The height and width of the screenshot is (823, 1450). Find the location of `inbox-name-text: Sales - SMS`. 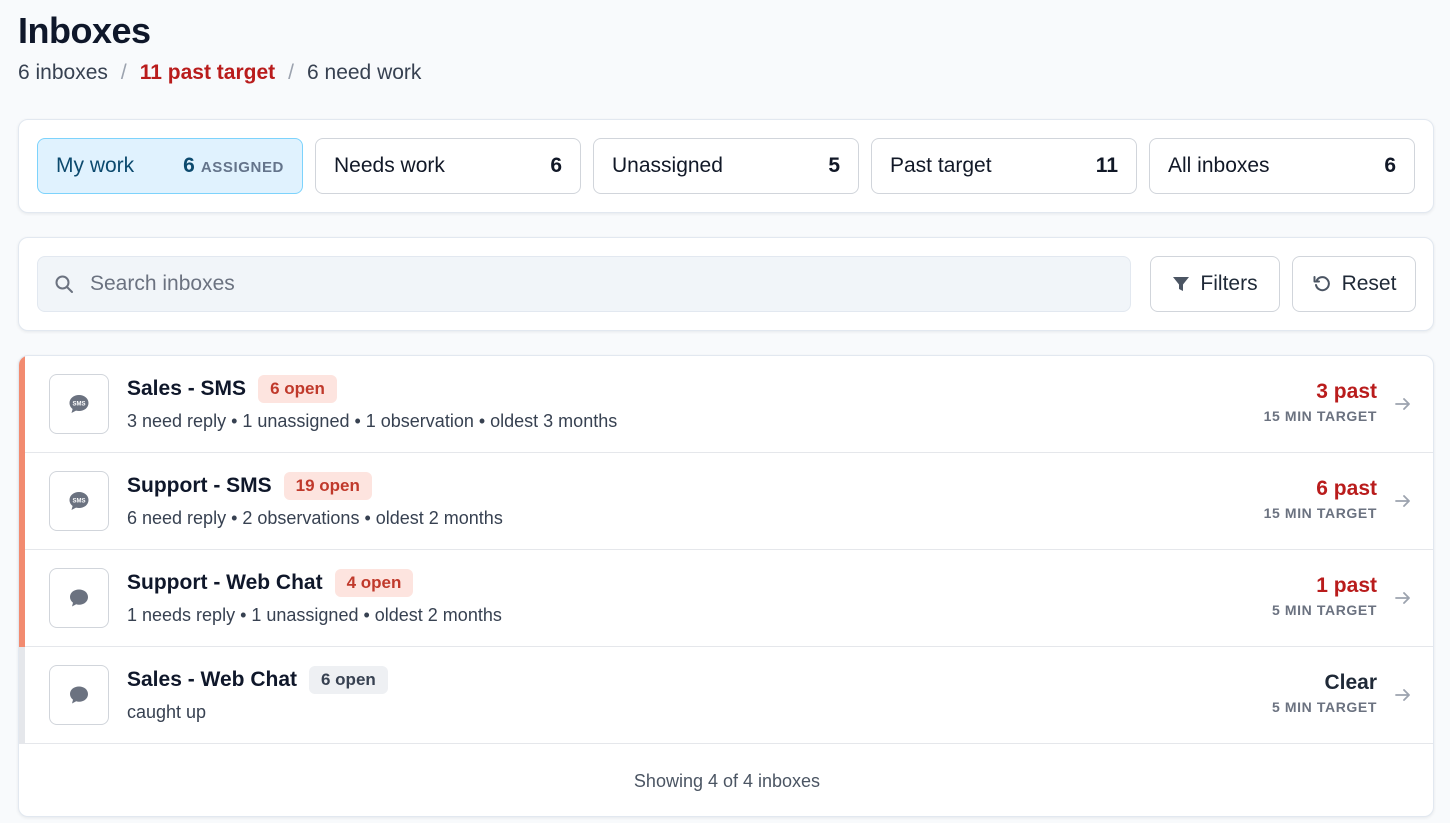

inbox-name-text: Sales - SMS is located at coordinates (187, 388).